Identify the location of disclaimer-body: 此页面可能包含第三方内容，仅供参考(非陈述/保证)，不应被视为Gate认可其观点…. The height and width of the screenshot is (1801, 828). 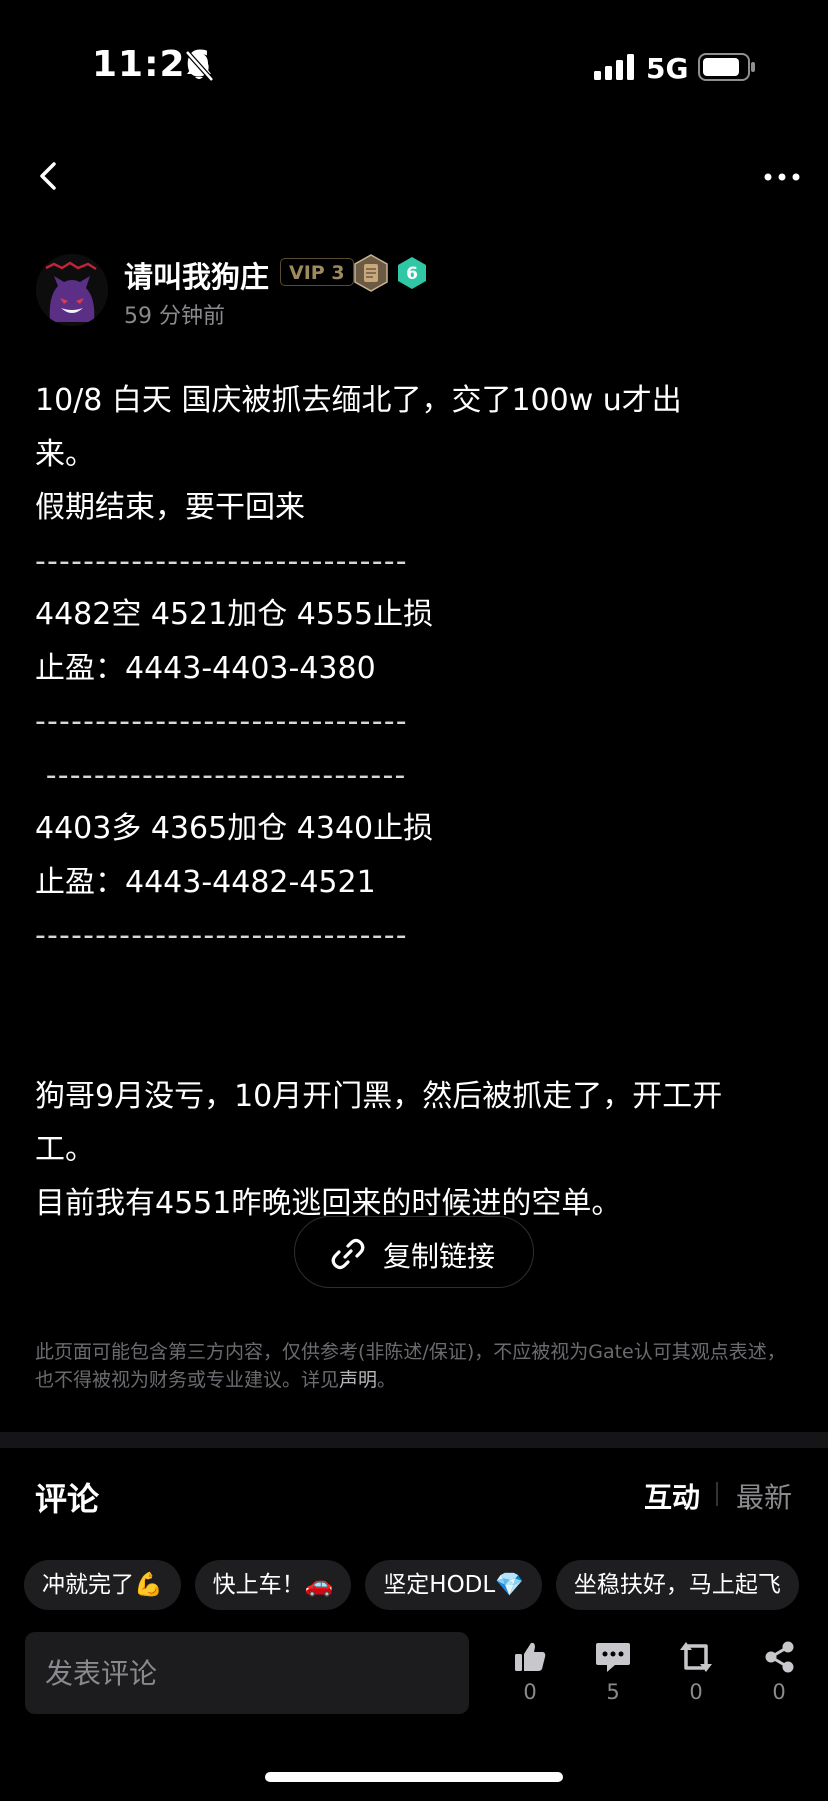
(410, 1366).